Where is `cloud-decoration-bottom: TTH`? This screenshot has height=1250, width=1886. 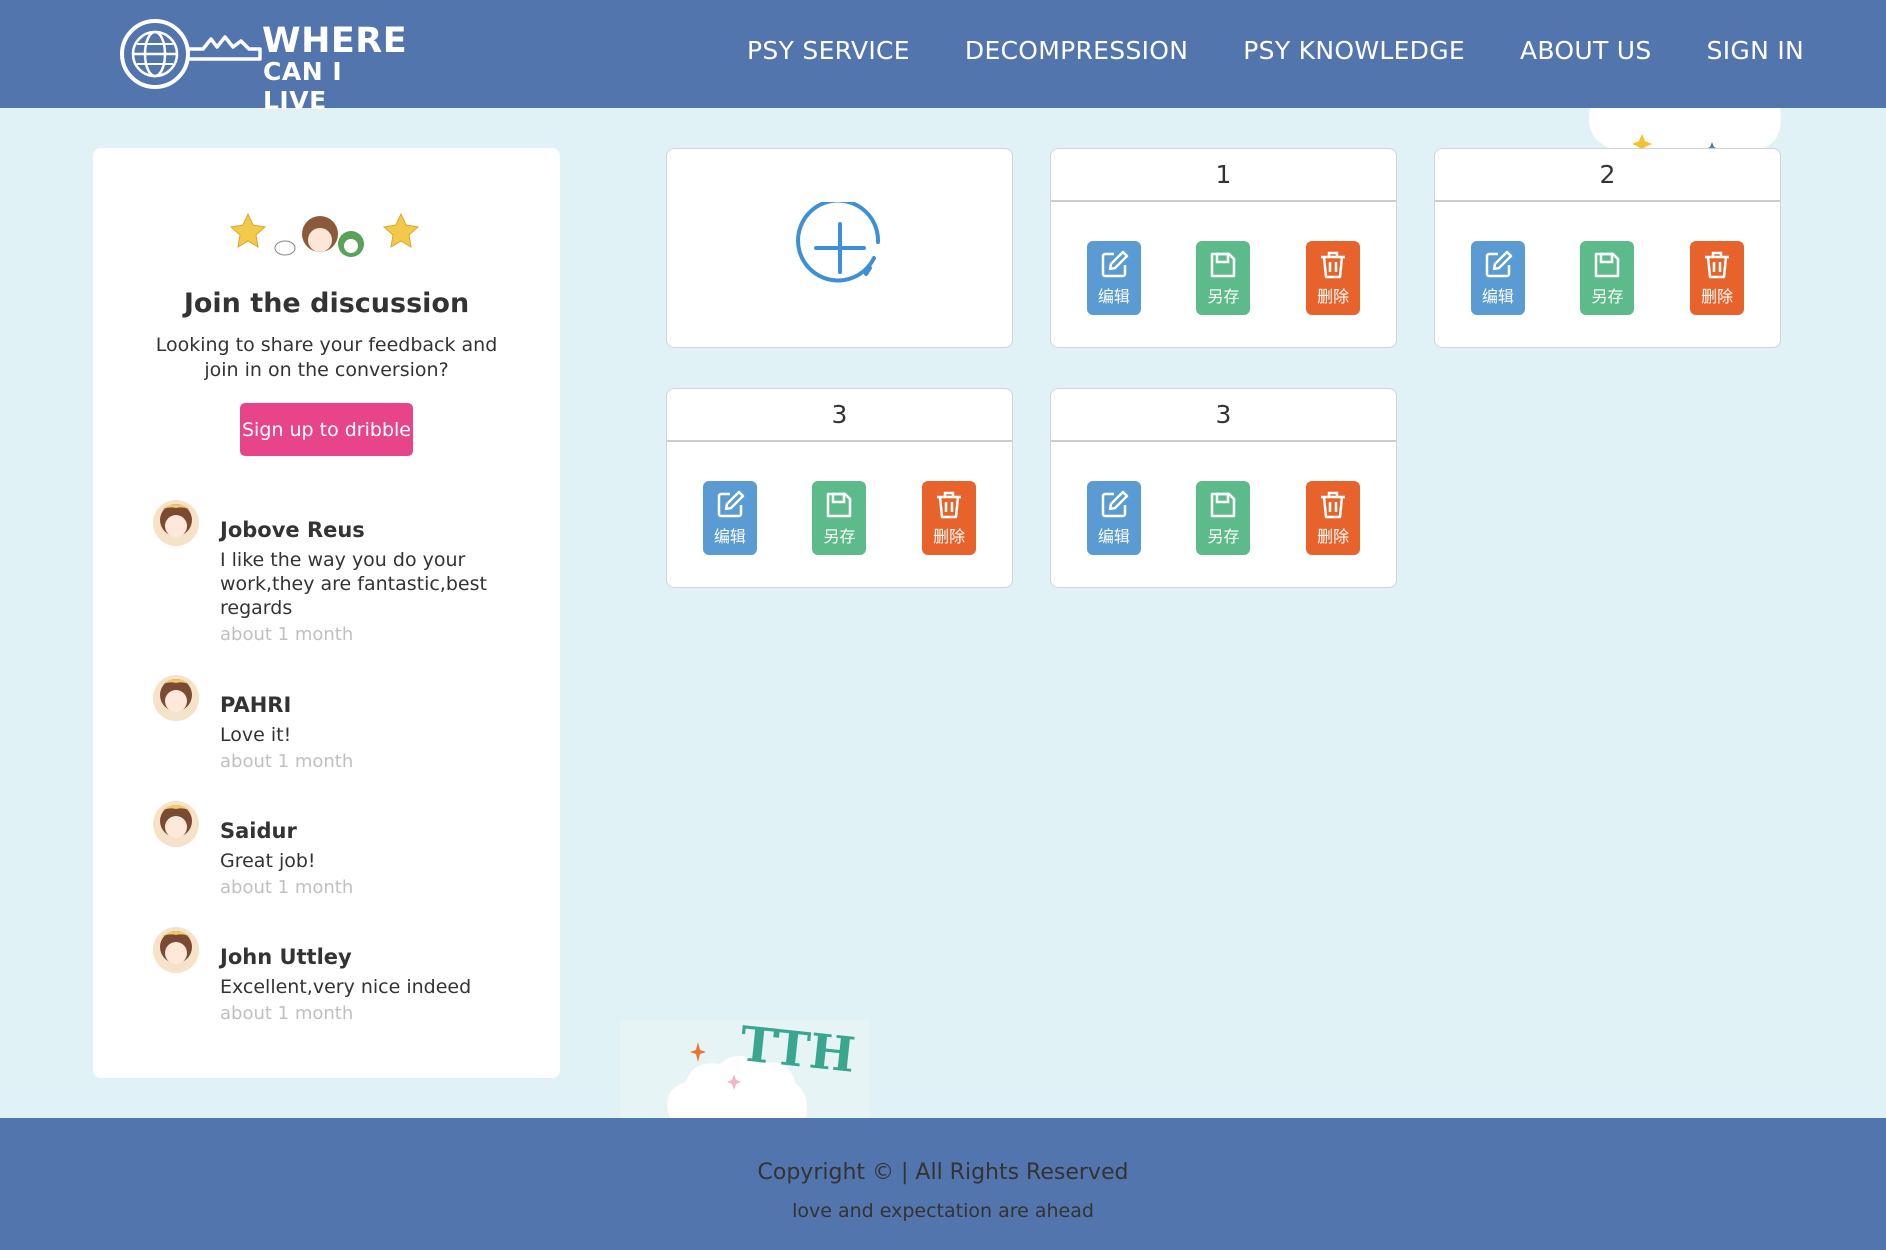
cloud-decoration-bottom: TTH is located at coordinates (745, 1067).